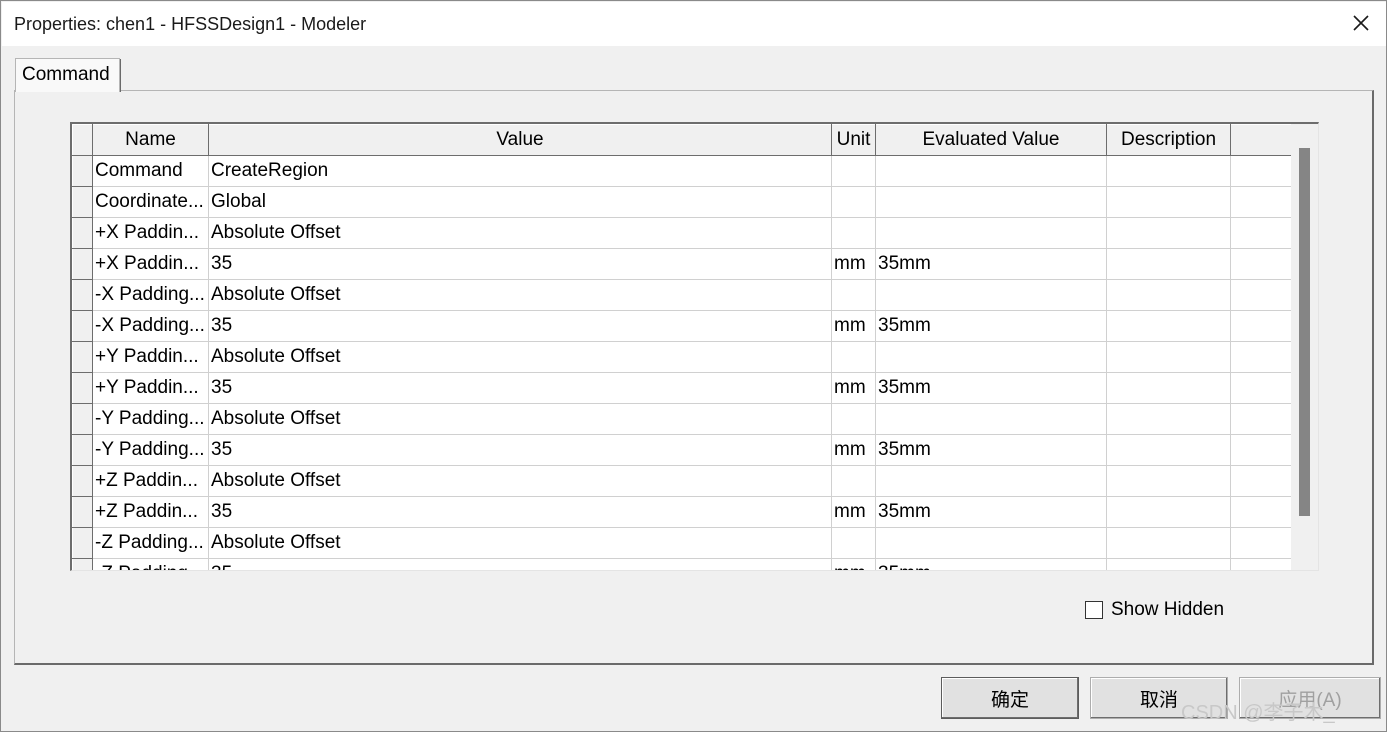 The image size is (1387, 732). I want to click on table-row: -Z Padding...35mm35mm, so click(682, 564).